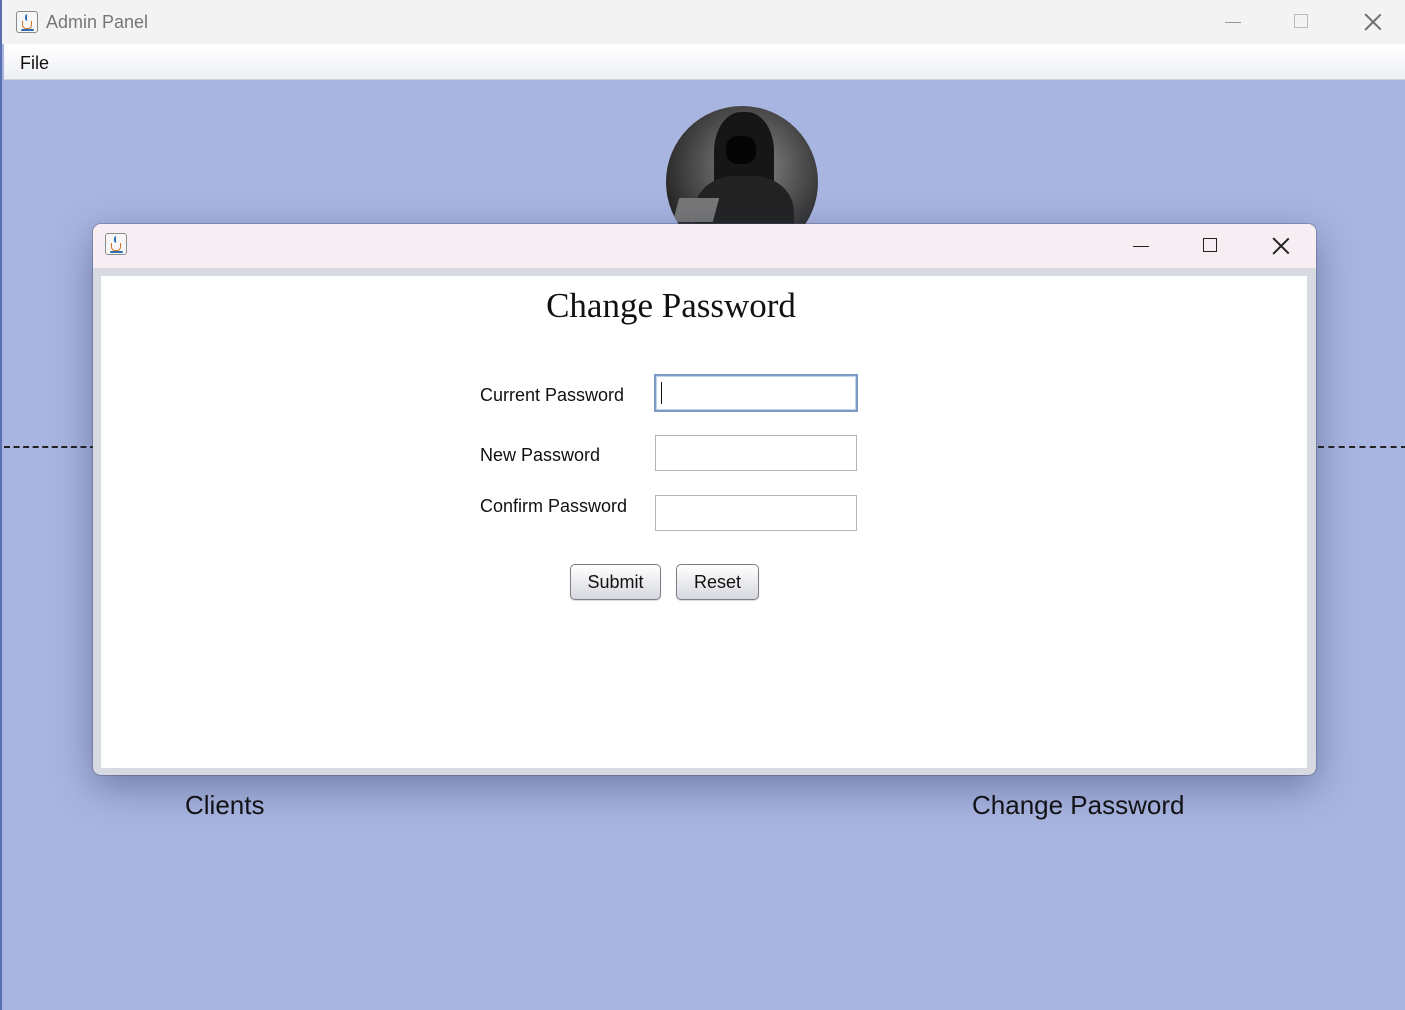  What do you see at coordinates (661, 393) in the screenshot?
I see `text-caret` at bounding box center [661, 393].